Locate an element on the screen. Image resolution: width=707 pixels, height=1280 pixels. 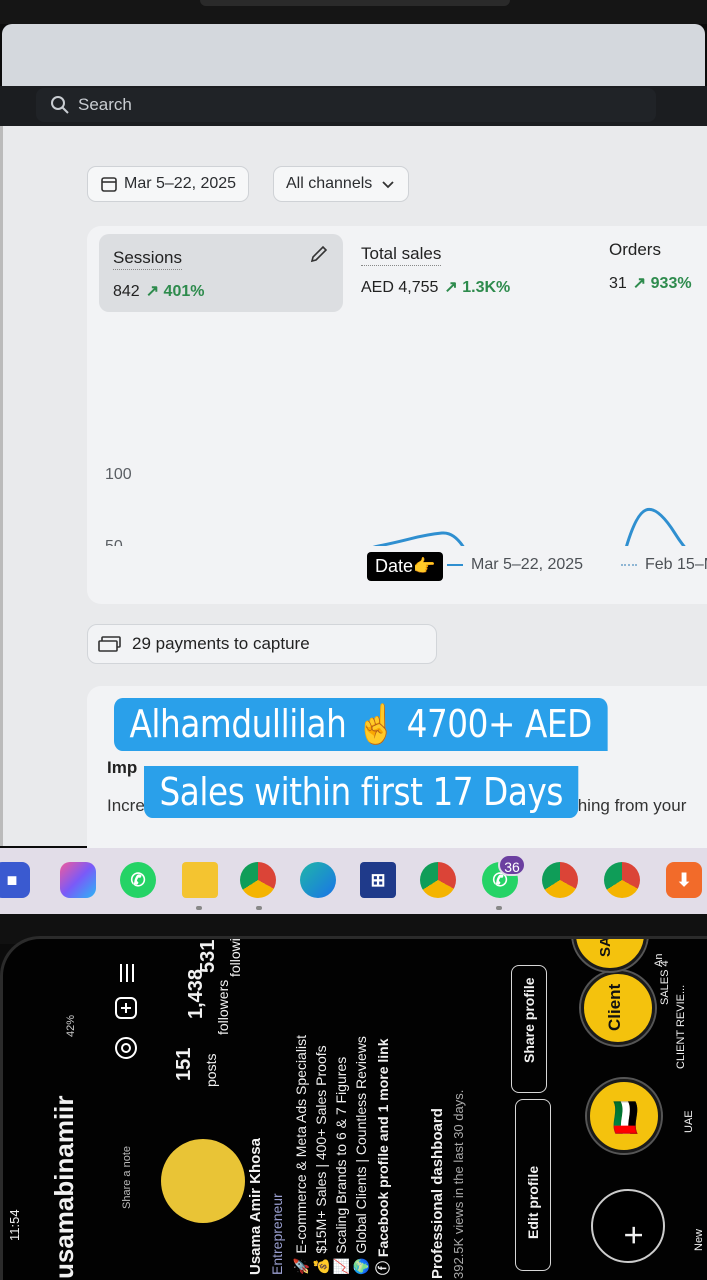
date-range-button: Mar 5–22, 2025 is located at coordinates (168, 184).